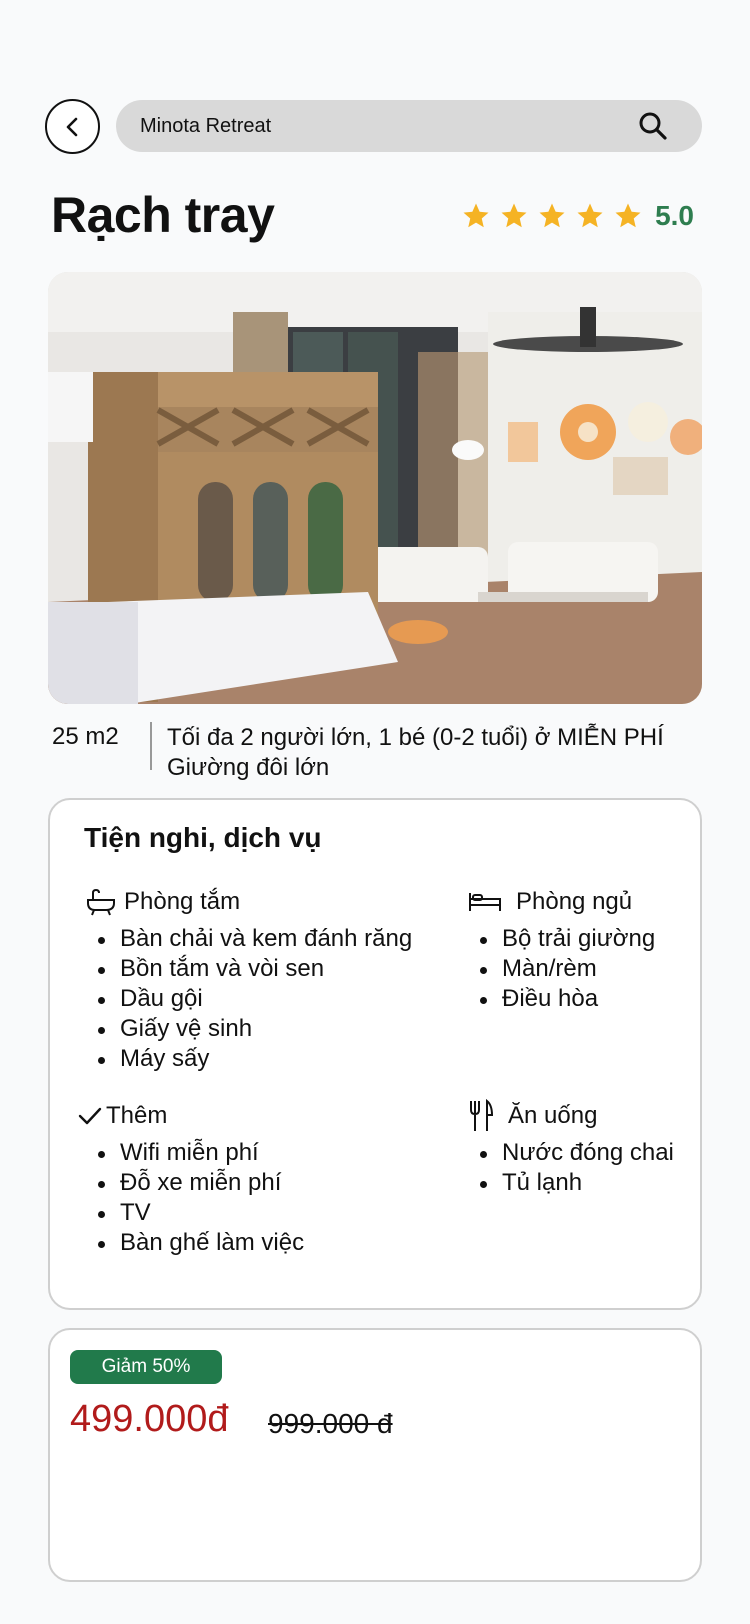 The height and width of the screenshot is (1624, 750). I want to click on star-rating, so click(552, 216).